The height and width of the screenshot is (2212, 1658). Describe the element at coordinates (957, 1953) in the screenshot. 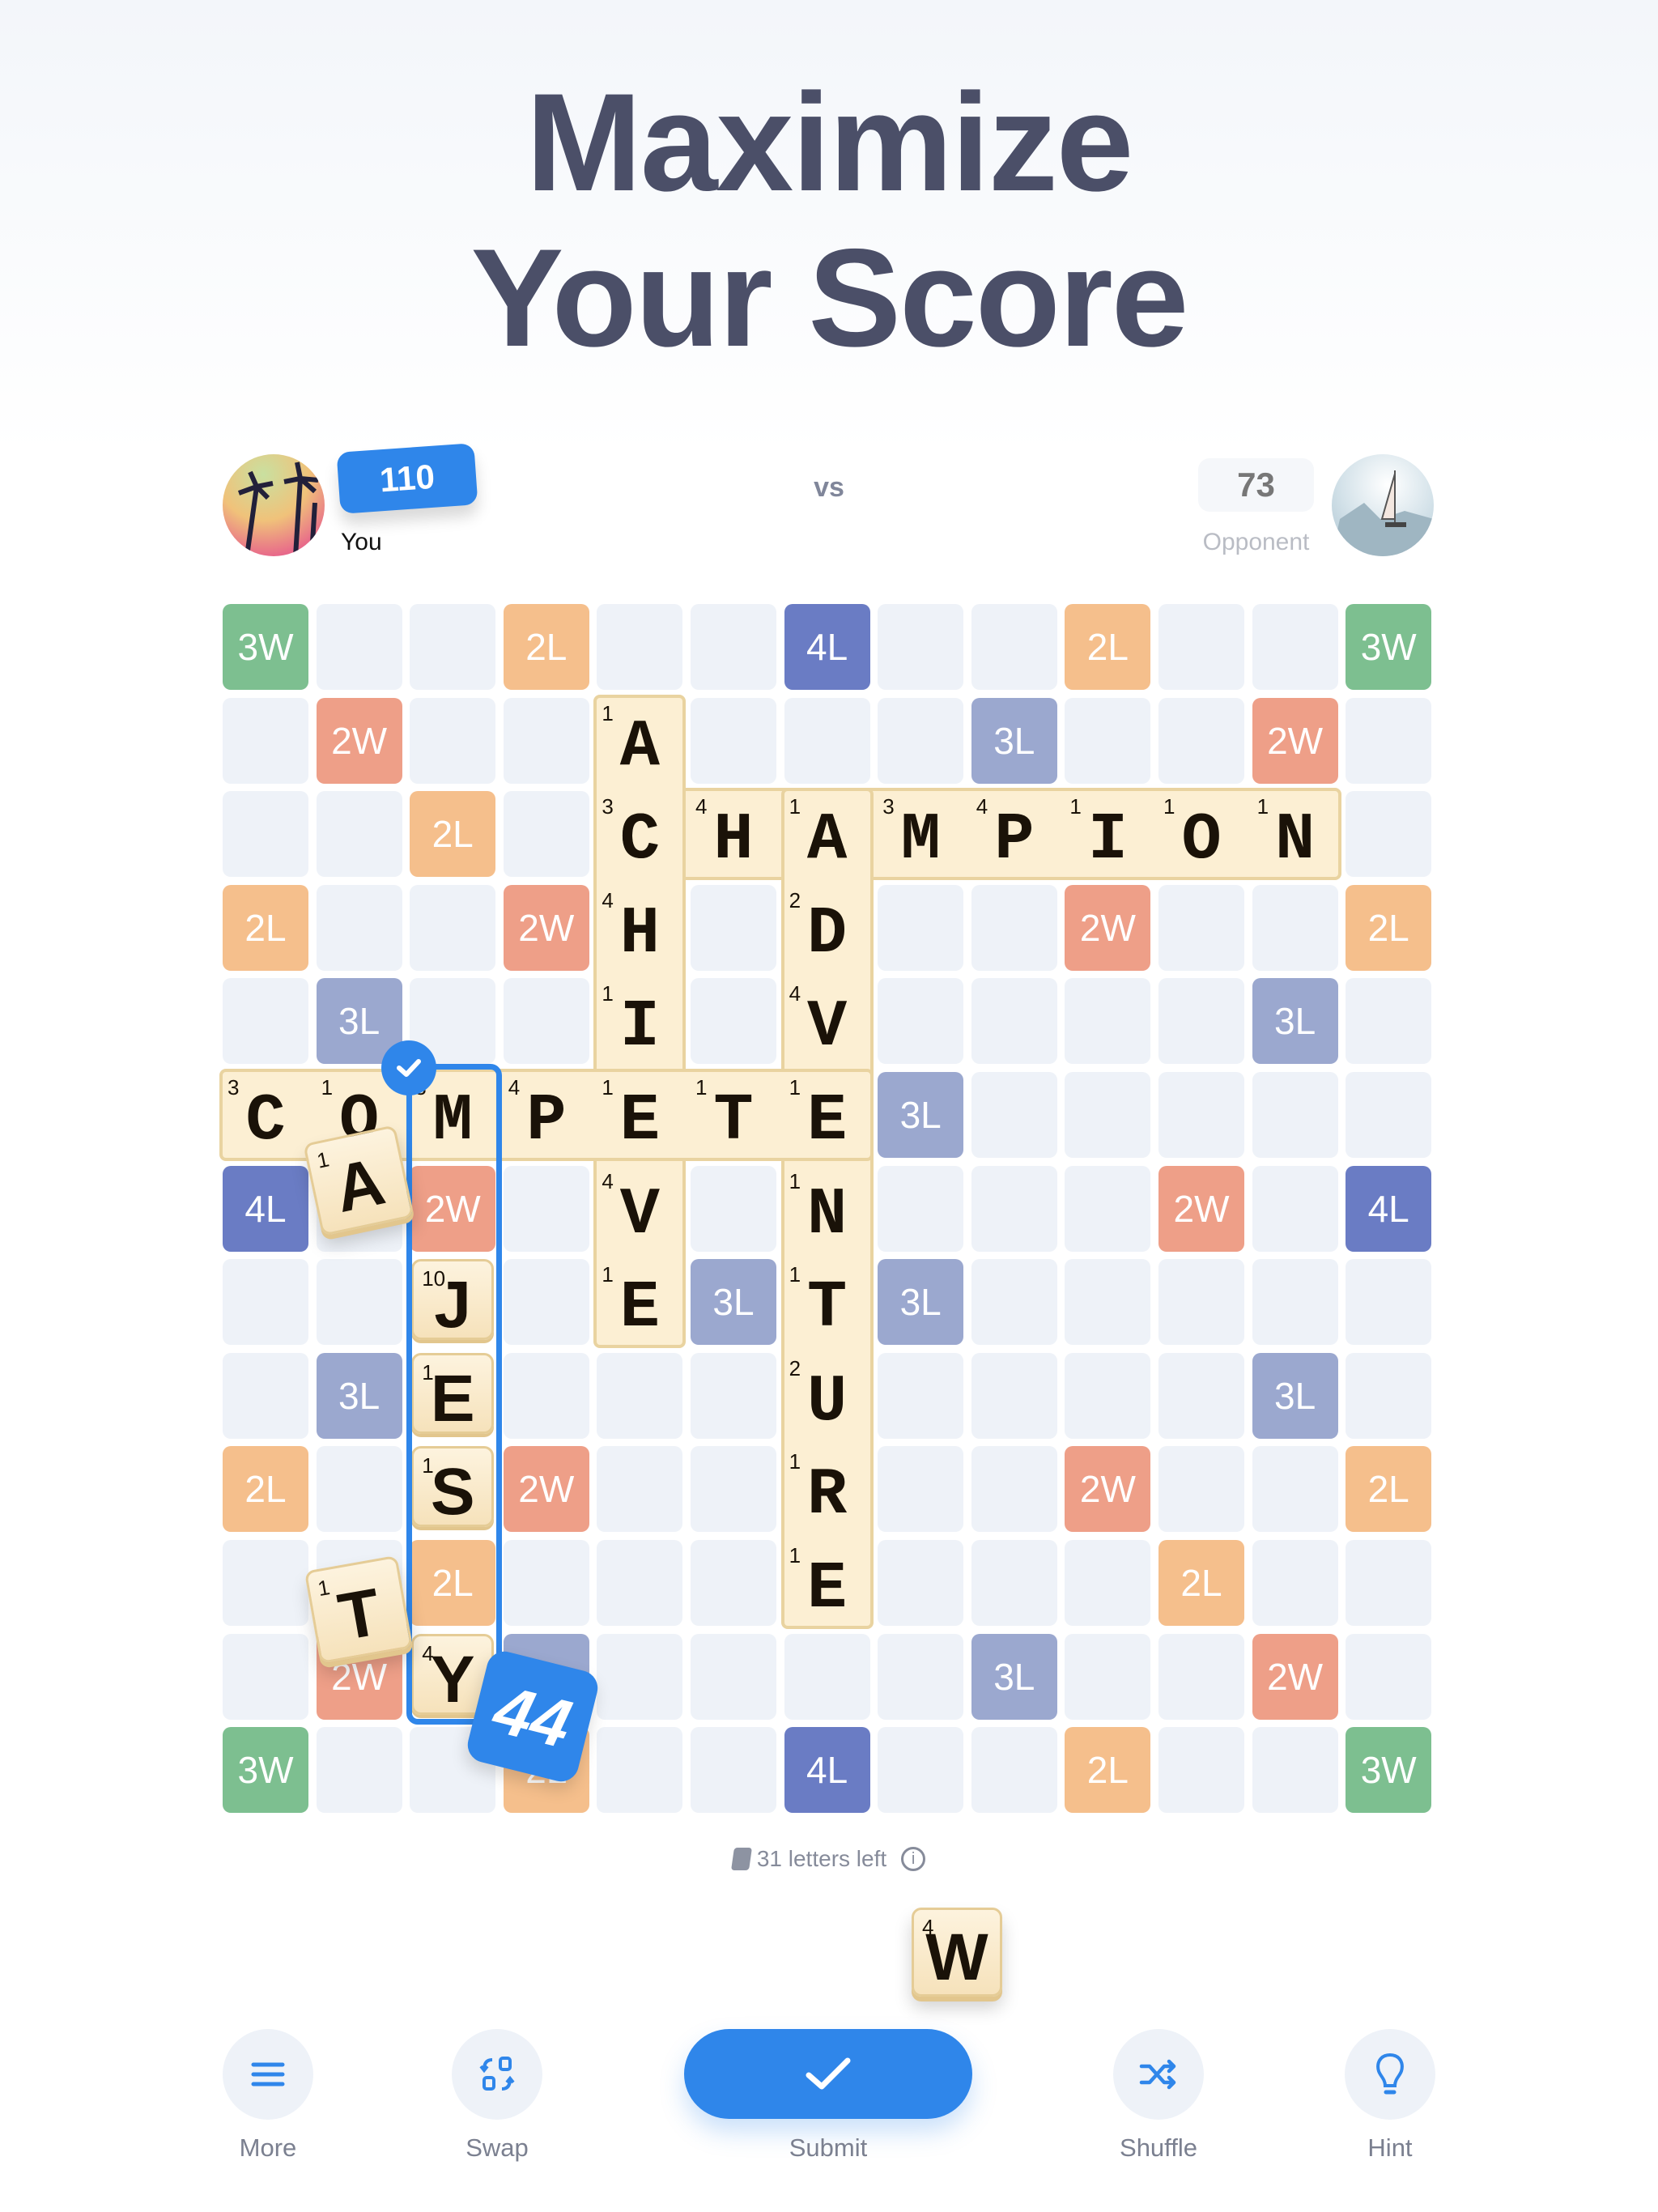

I see `rack-tile-w: W4` at that location.